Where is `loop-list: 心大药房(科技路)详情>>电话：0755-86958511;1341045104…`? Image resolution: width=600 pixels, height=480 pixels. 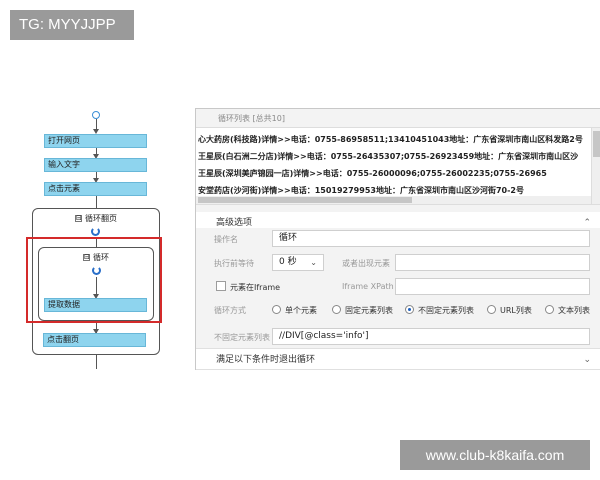
loop-list: 心大药房(科技路)详情>>电话：0755-86958511;1341045104… is located at coordinates (398, 166).